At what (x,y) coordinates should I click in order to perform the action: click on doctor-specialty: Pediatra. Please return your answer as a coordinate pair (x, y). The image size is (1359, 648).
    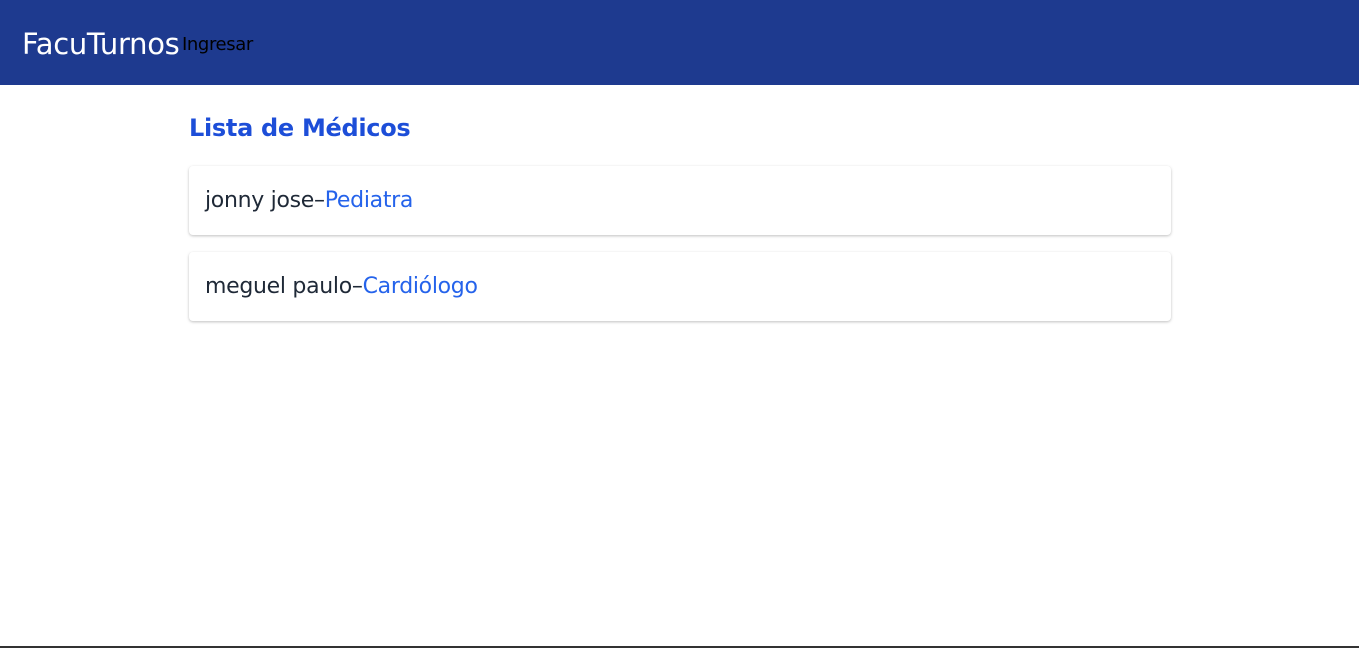
    Looking at the image, I should click on (369, 200).